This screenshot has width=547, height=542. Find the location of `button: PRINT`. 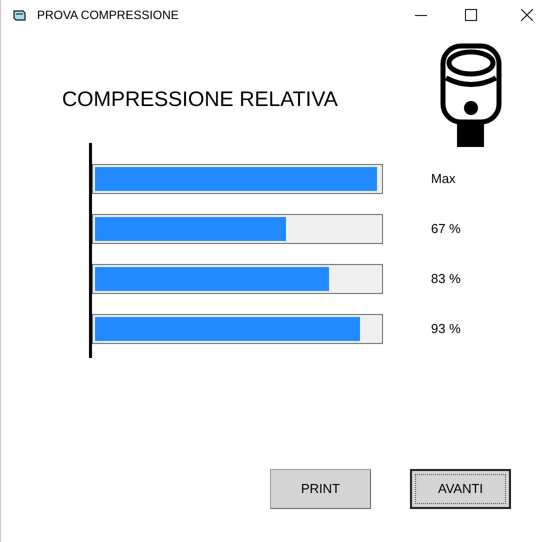

button: PRINT is located at coordinates (320, 489).